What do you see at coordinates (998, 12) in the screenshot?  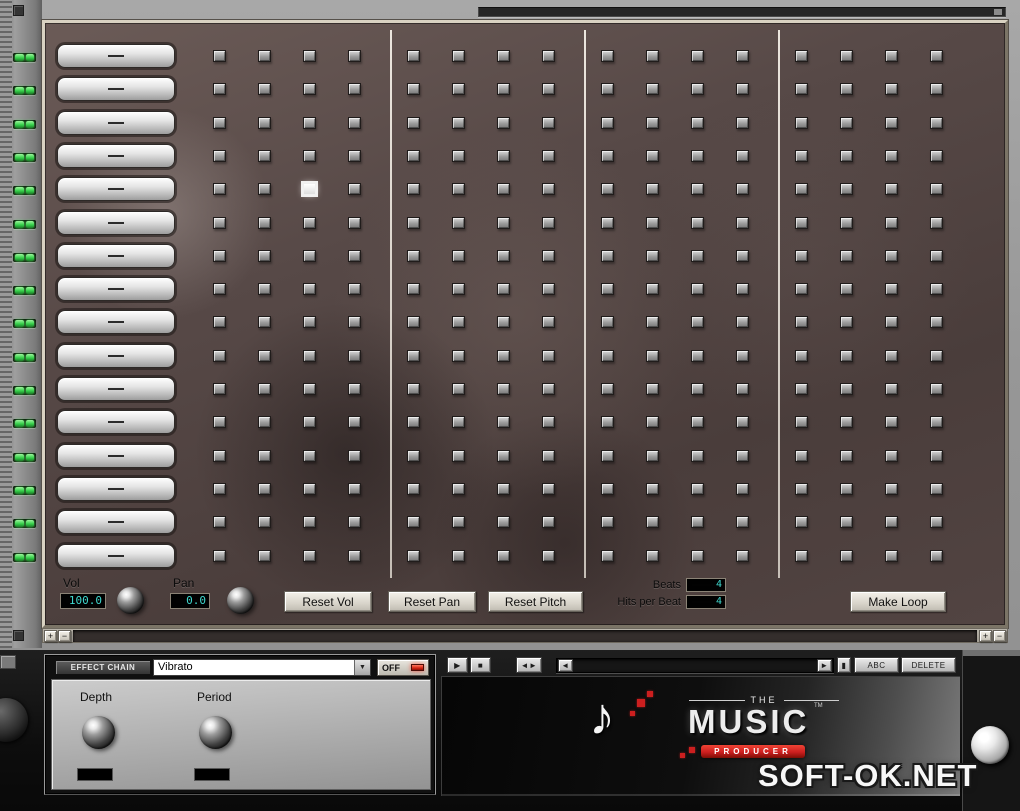 I see `top-scrollbar-thumb` at bounding box center [998, 12].